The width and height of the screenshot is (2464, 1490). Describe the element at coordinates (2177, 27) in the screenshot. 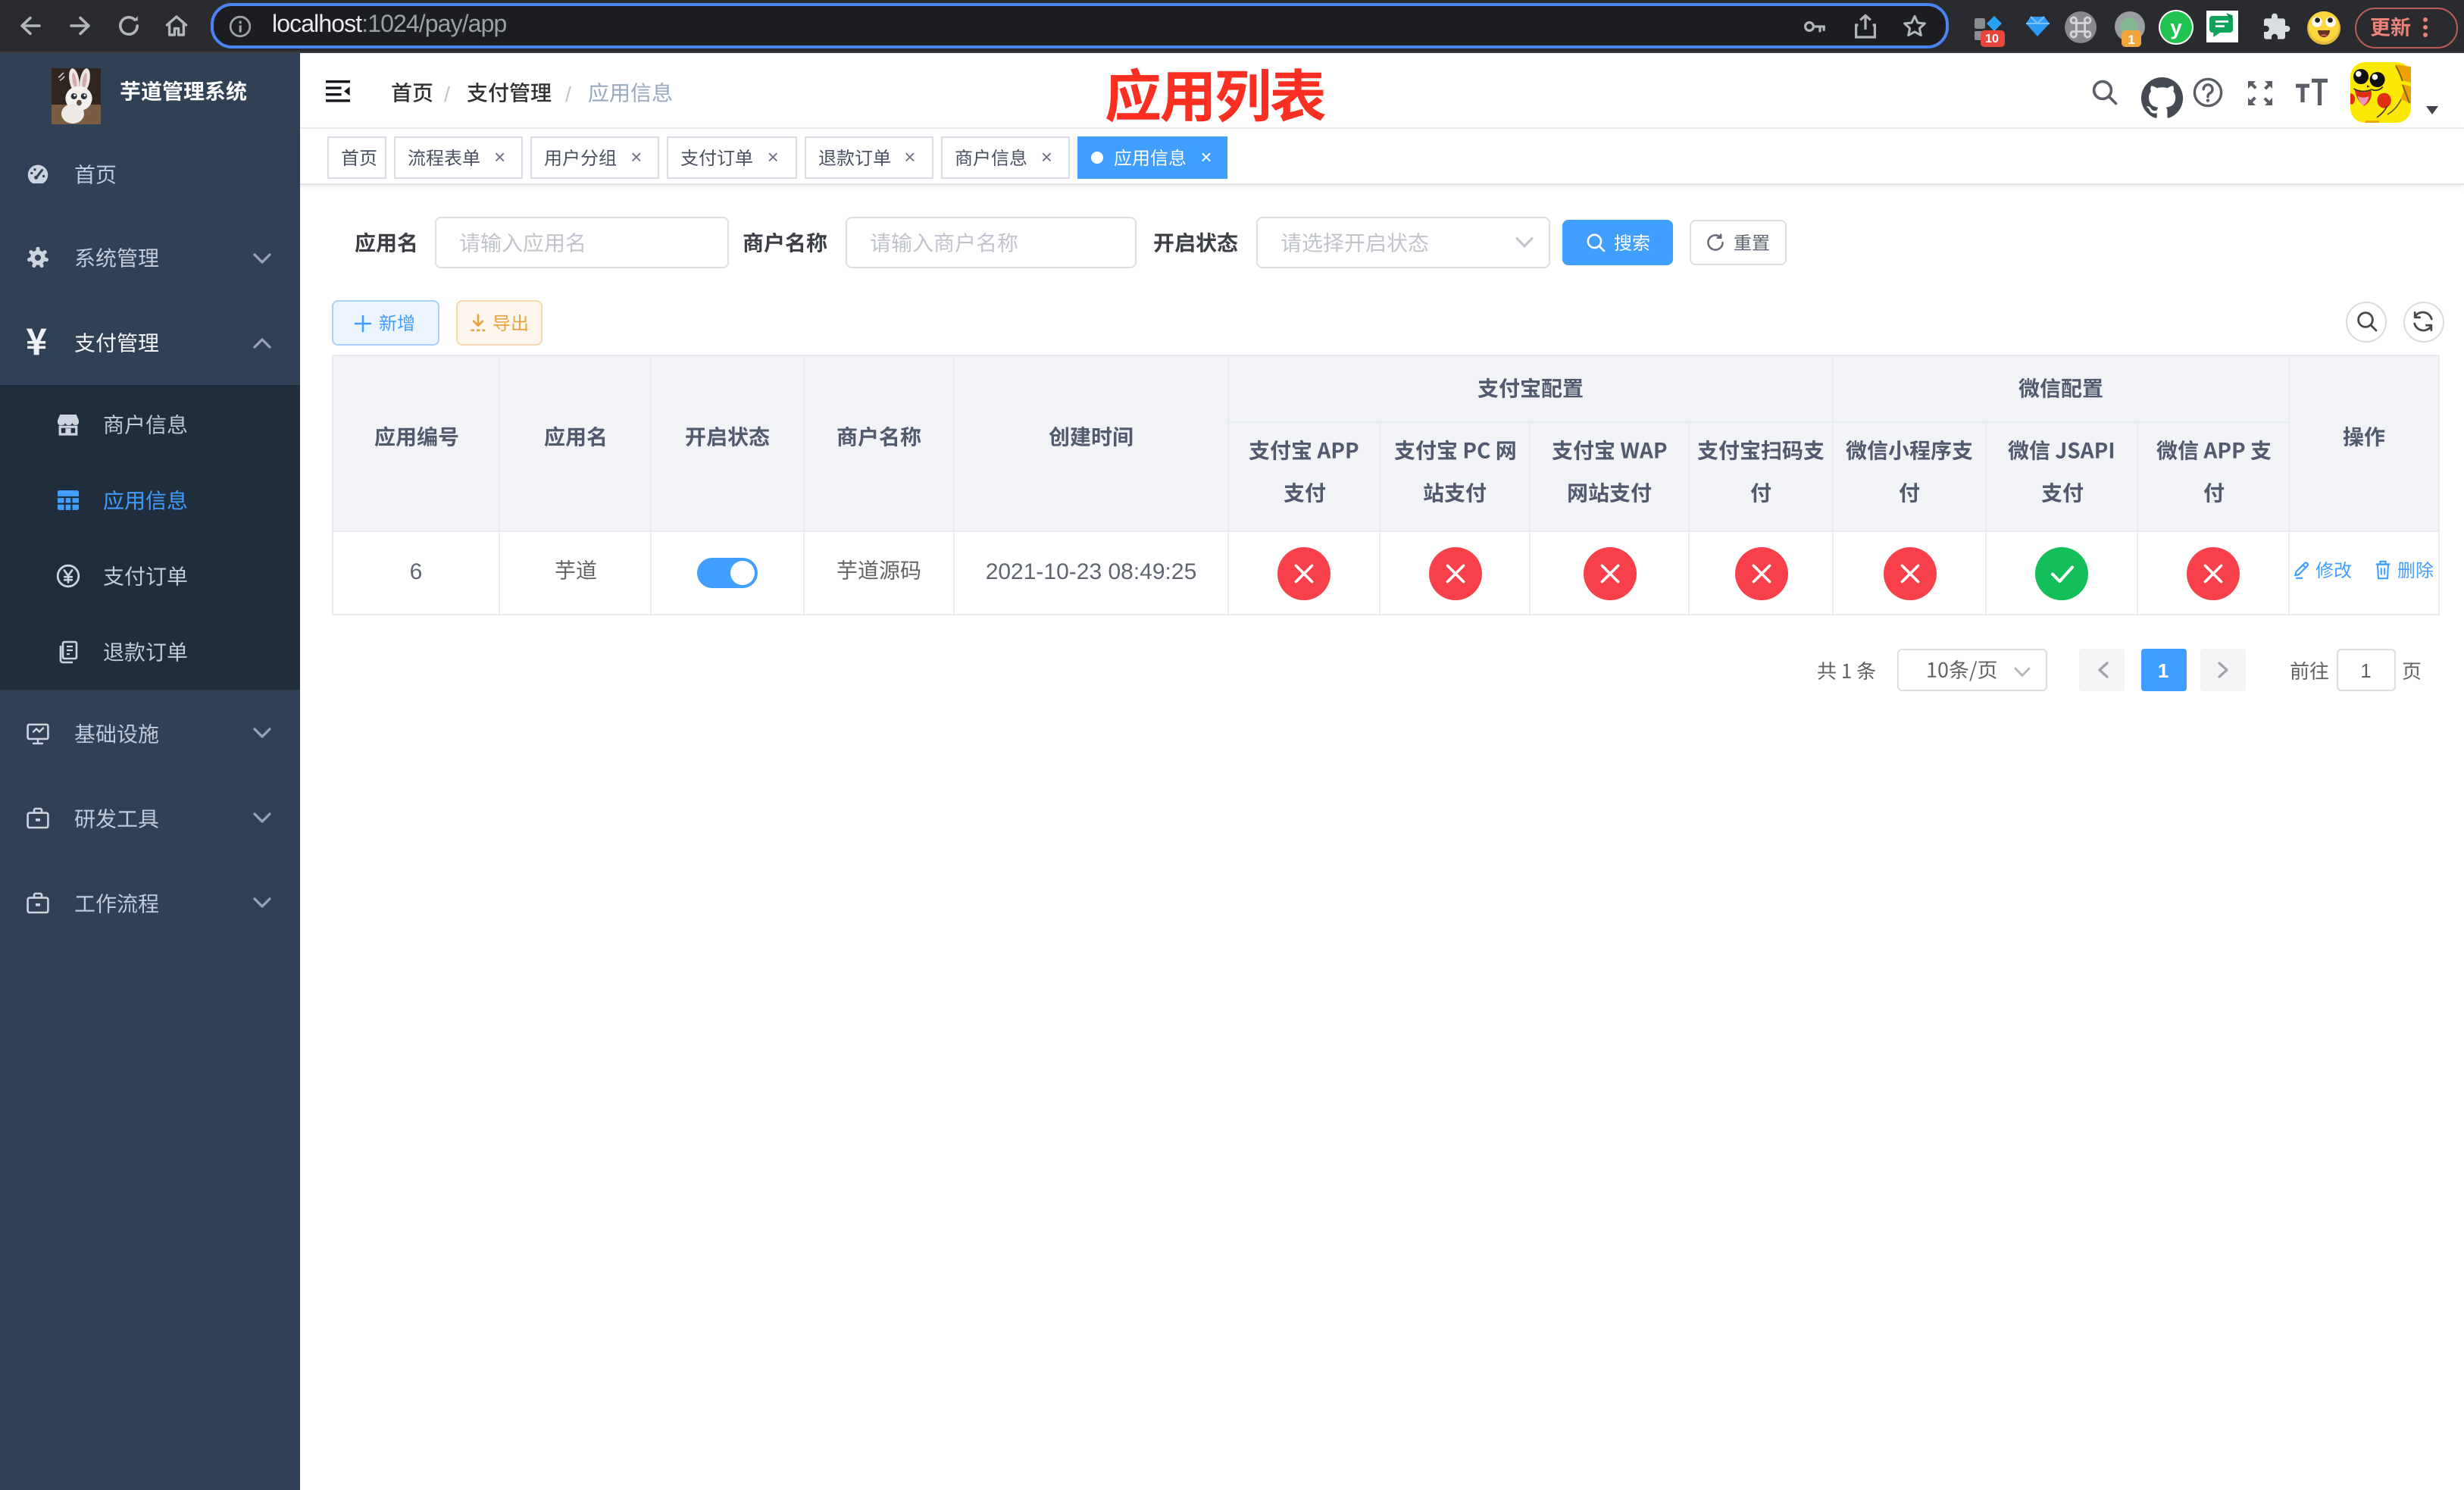

I see `svg-text: y` at that location.